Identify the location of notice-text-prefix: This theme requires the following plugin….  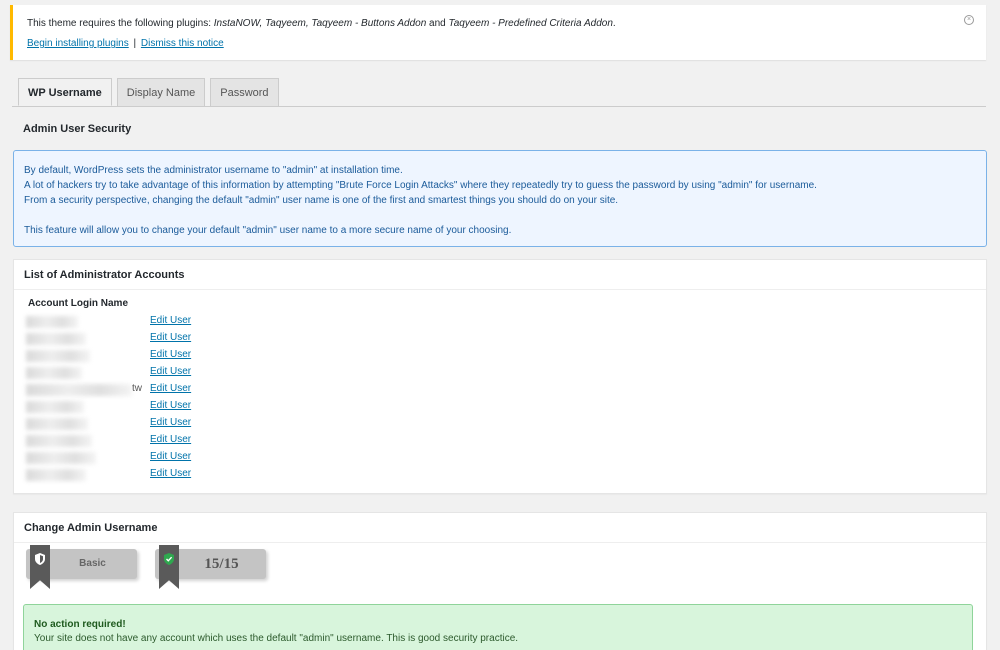
(120, 23).